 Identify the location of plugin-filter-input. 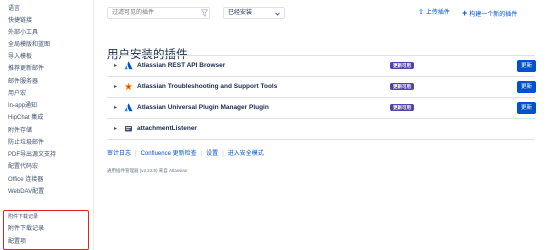
(158, 13).